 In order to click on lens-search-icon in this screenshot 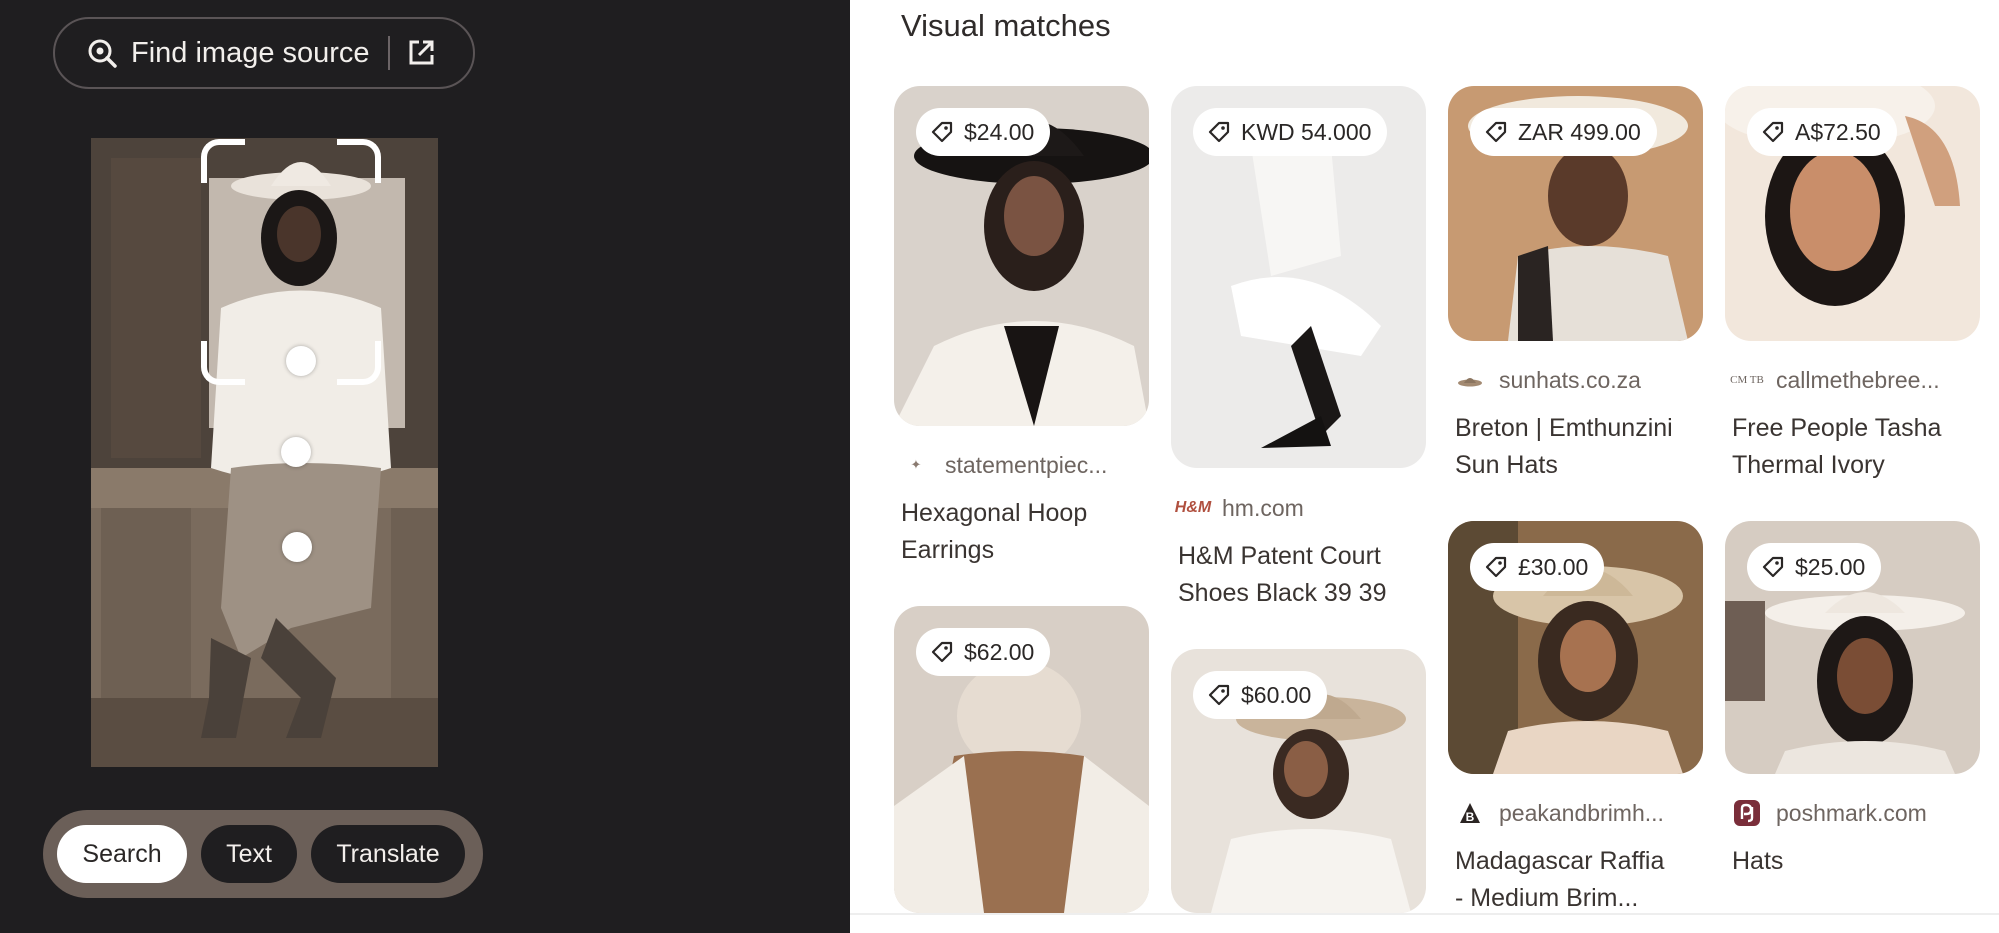, I will do `click(102, 53)`.